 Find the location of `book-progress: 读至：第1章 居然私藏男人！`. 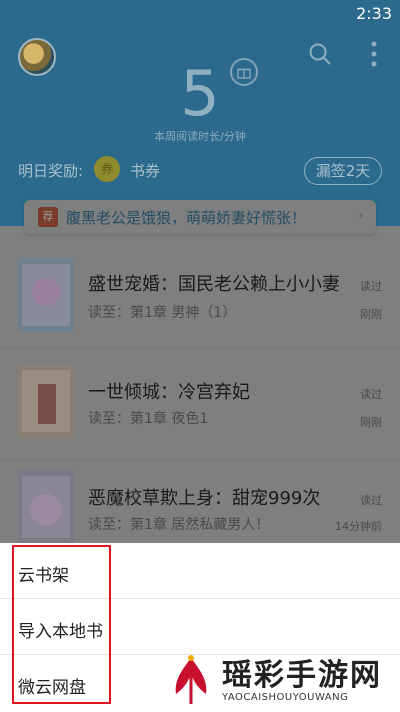

book-progress: 读至：第1章 居然私藏男人！ is located at coordinates (179, 525).